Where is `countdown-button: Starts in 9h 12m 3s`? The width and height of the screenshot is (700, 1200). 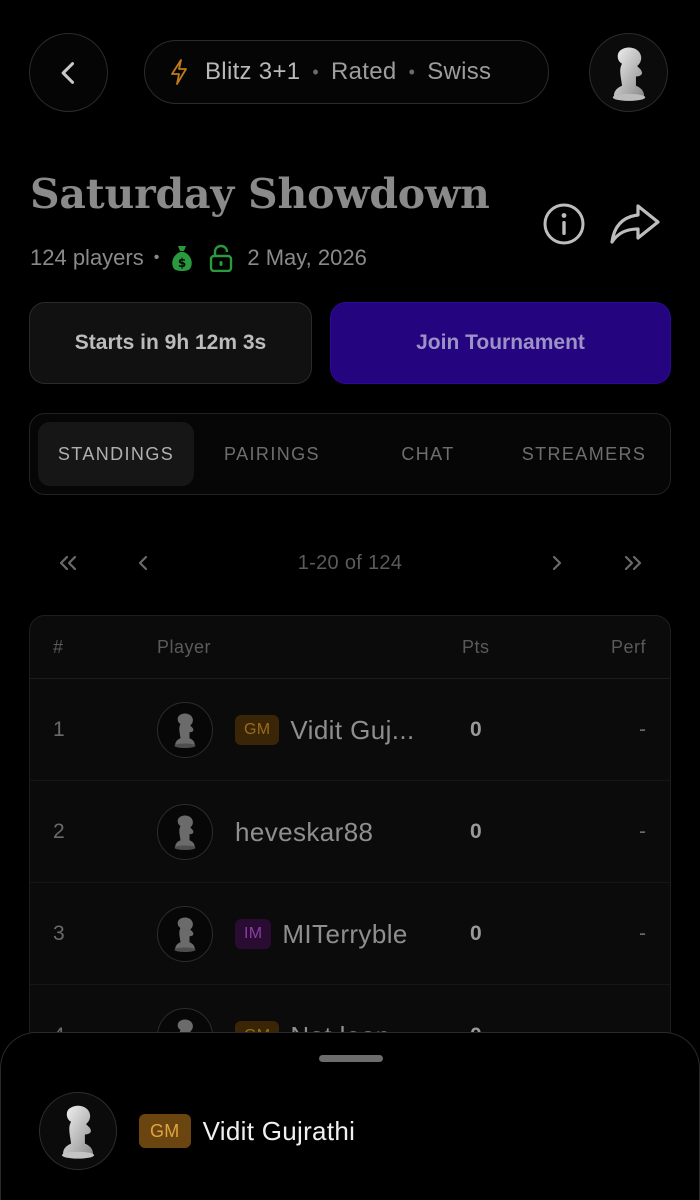
countdown-button: Starts in 9h 12m 3s is located at coordinates (170, 343).